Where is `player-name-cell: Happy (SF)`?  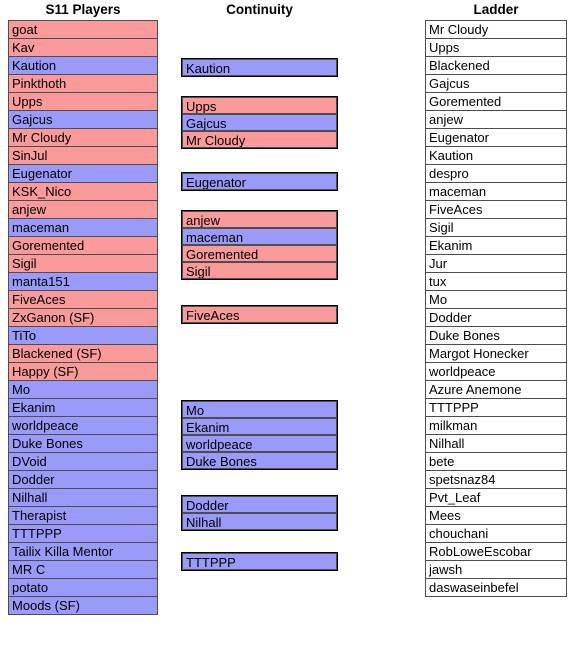 player-name-cell: Happy (SF) is located at coordinates (83, 371).